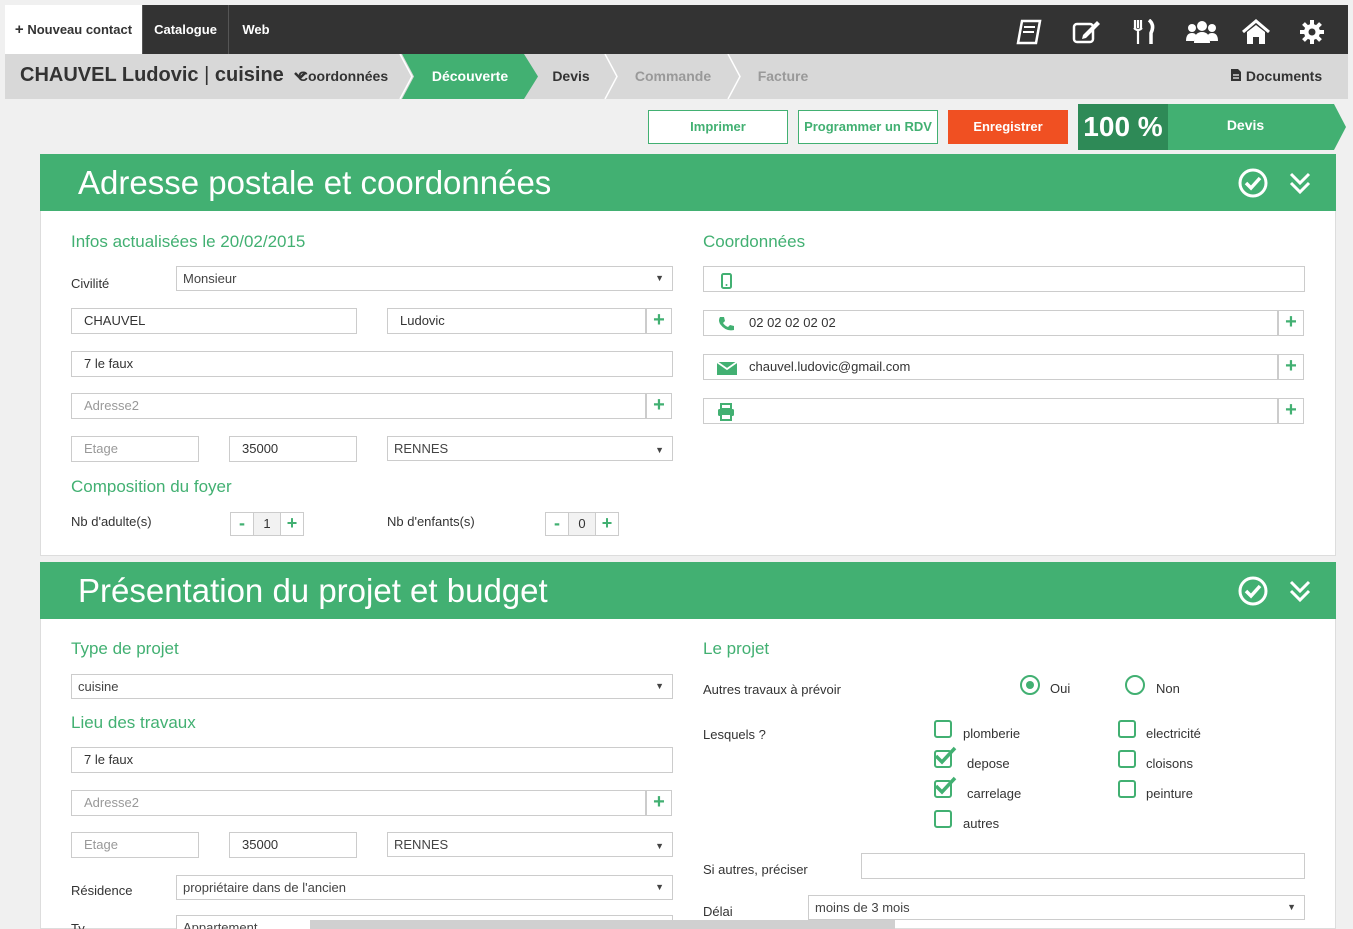  What do you see at coordinates (292, 524) in the screenshot?
I see `adults-plus-button: +` at bounding box center [292, 524].